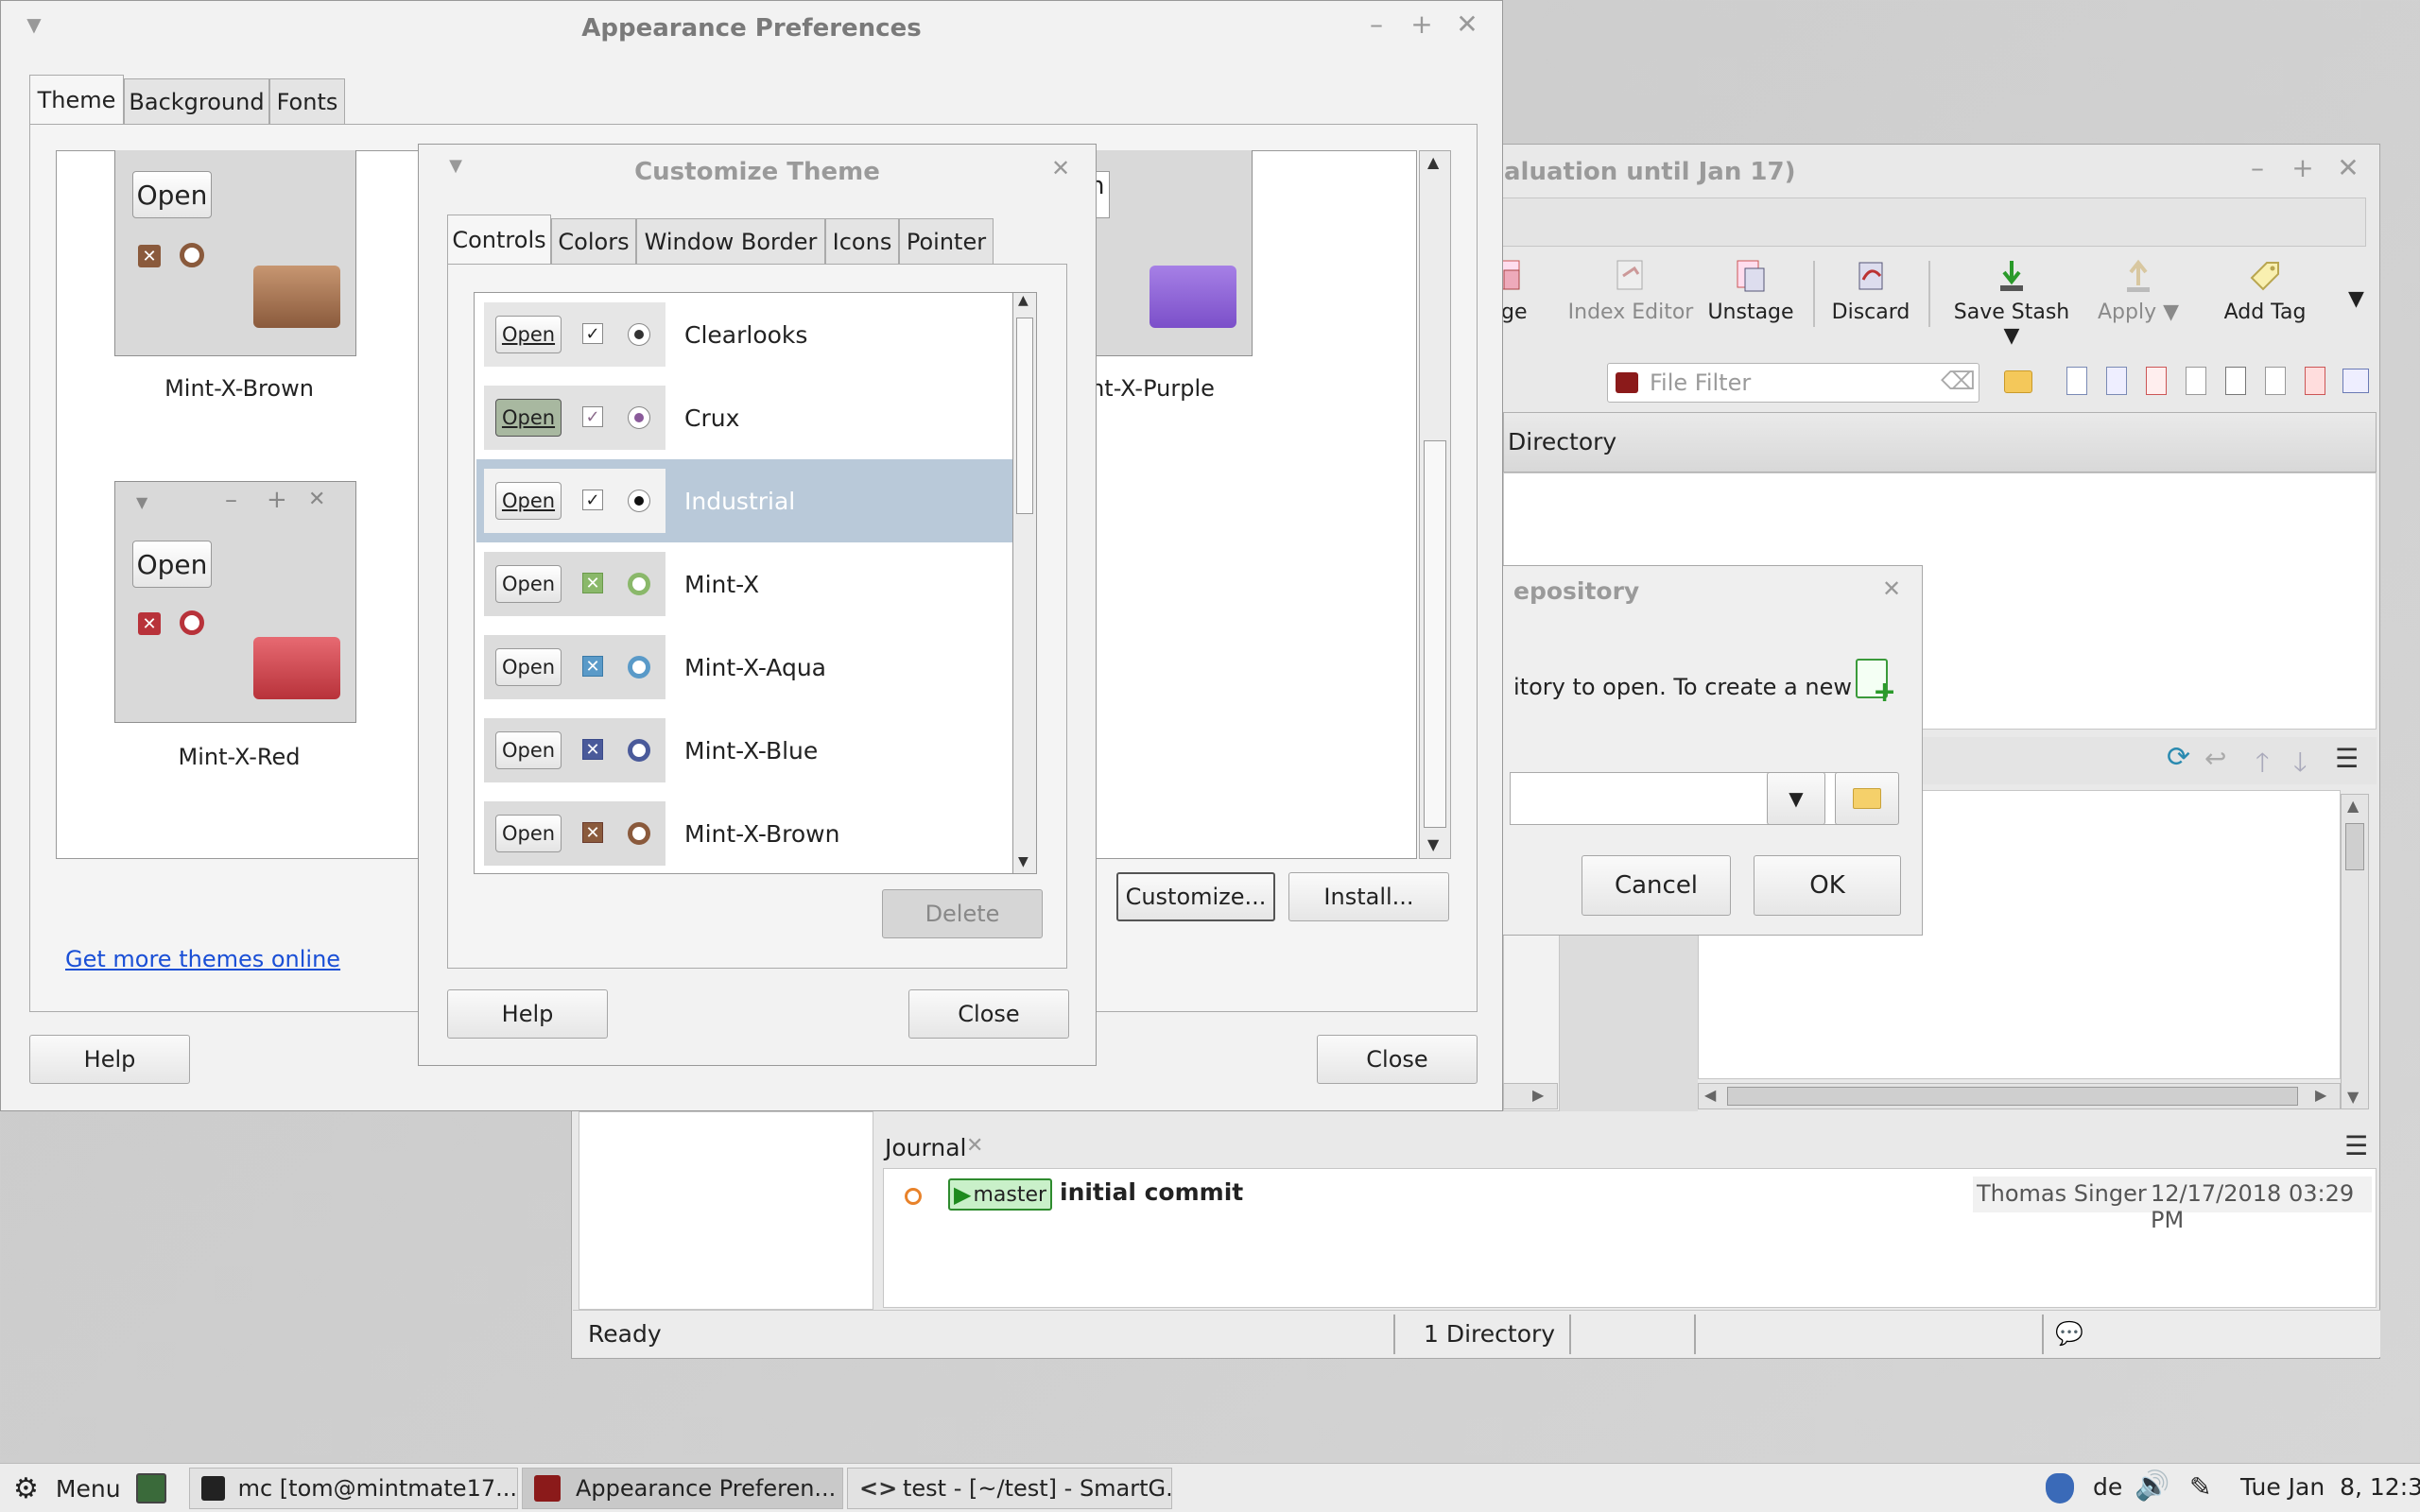 The height and width of the screenshot is (1512, 2420). I want to click on list-item-mint-x: Open ✕ Mint-X, so click(753, 584).